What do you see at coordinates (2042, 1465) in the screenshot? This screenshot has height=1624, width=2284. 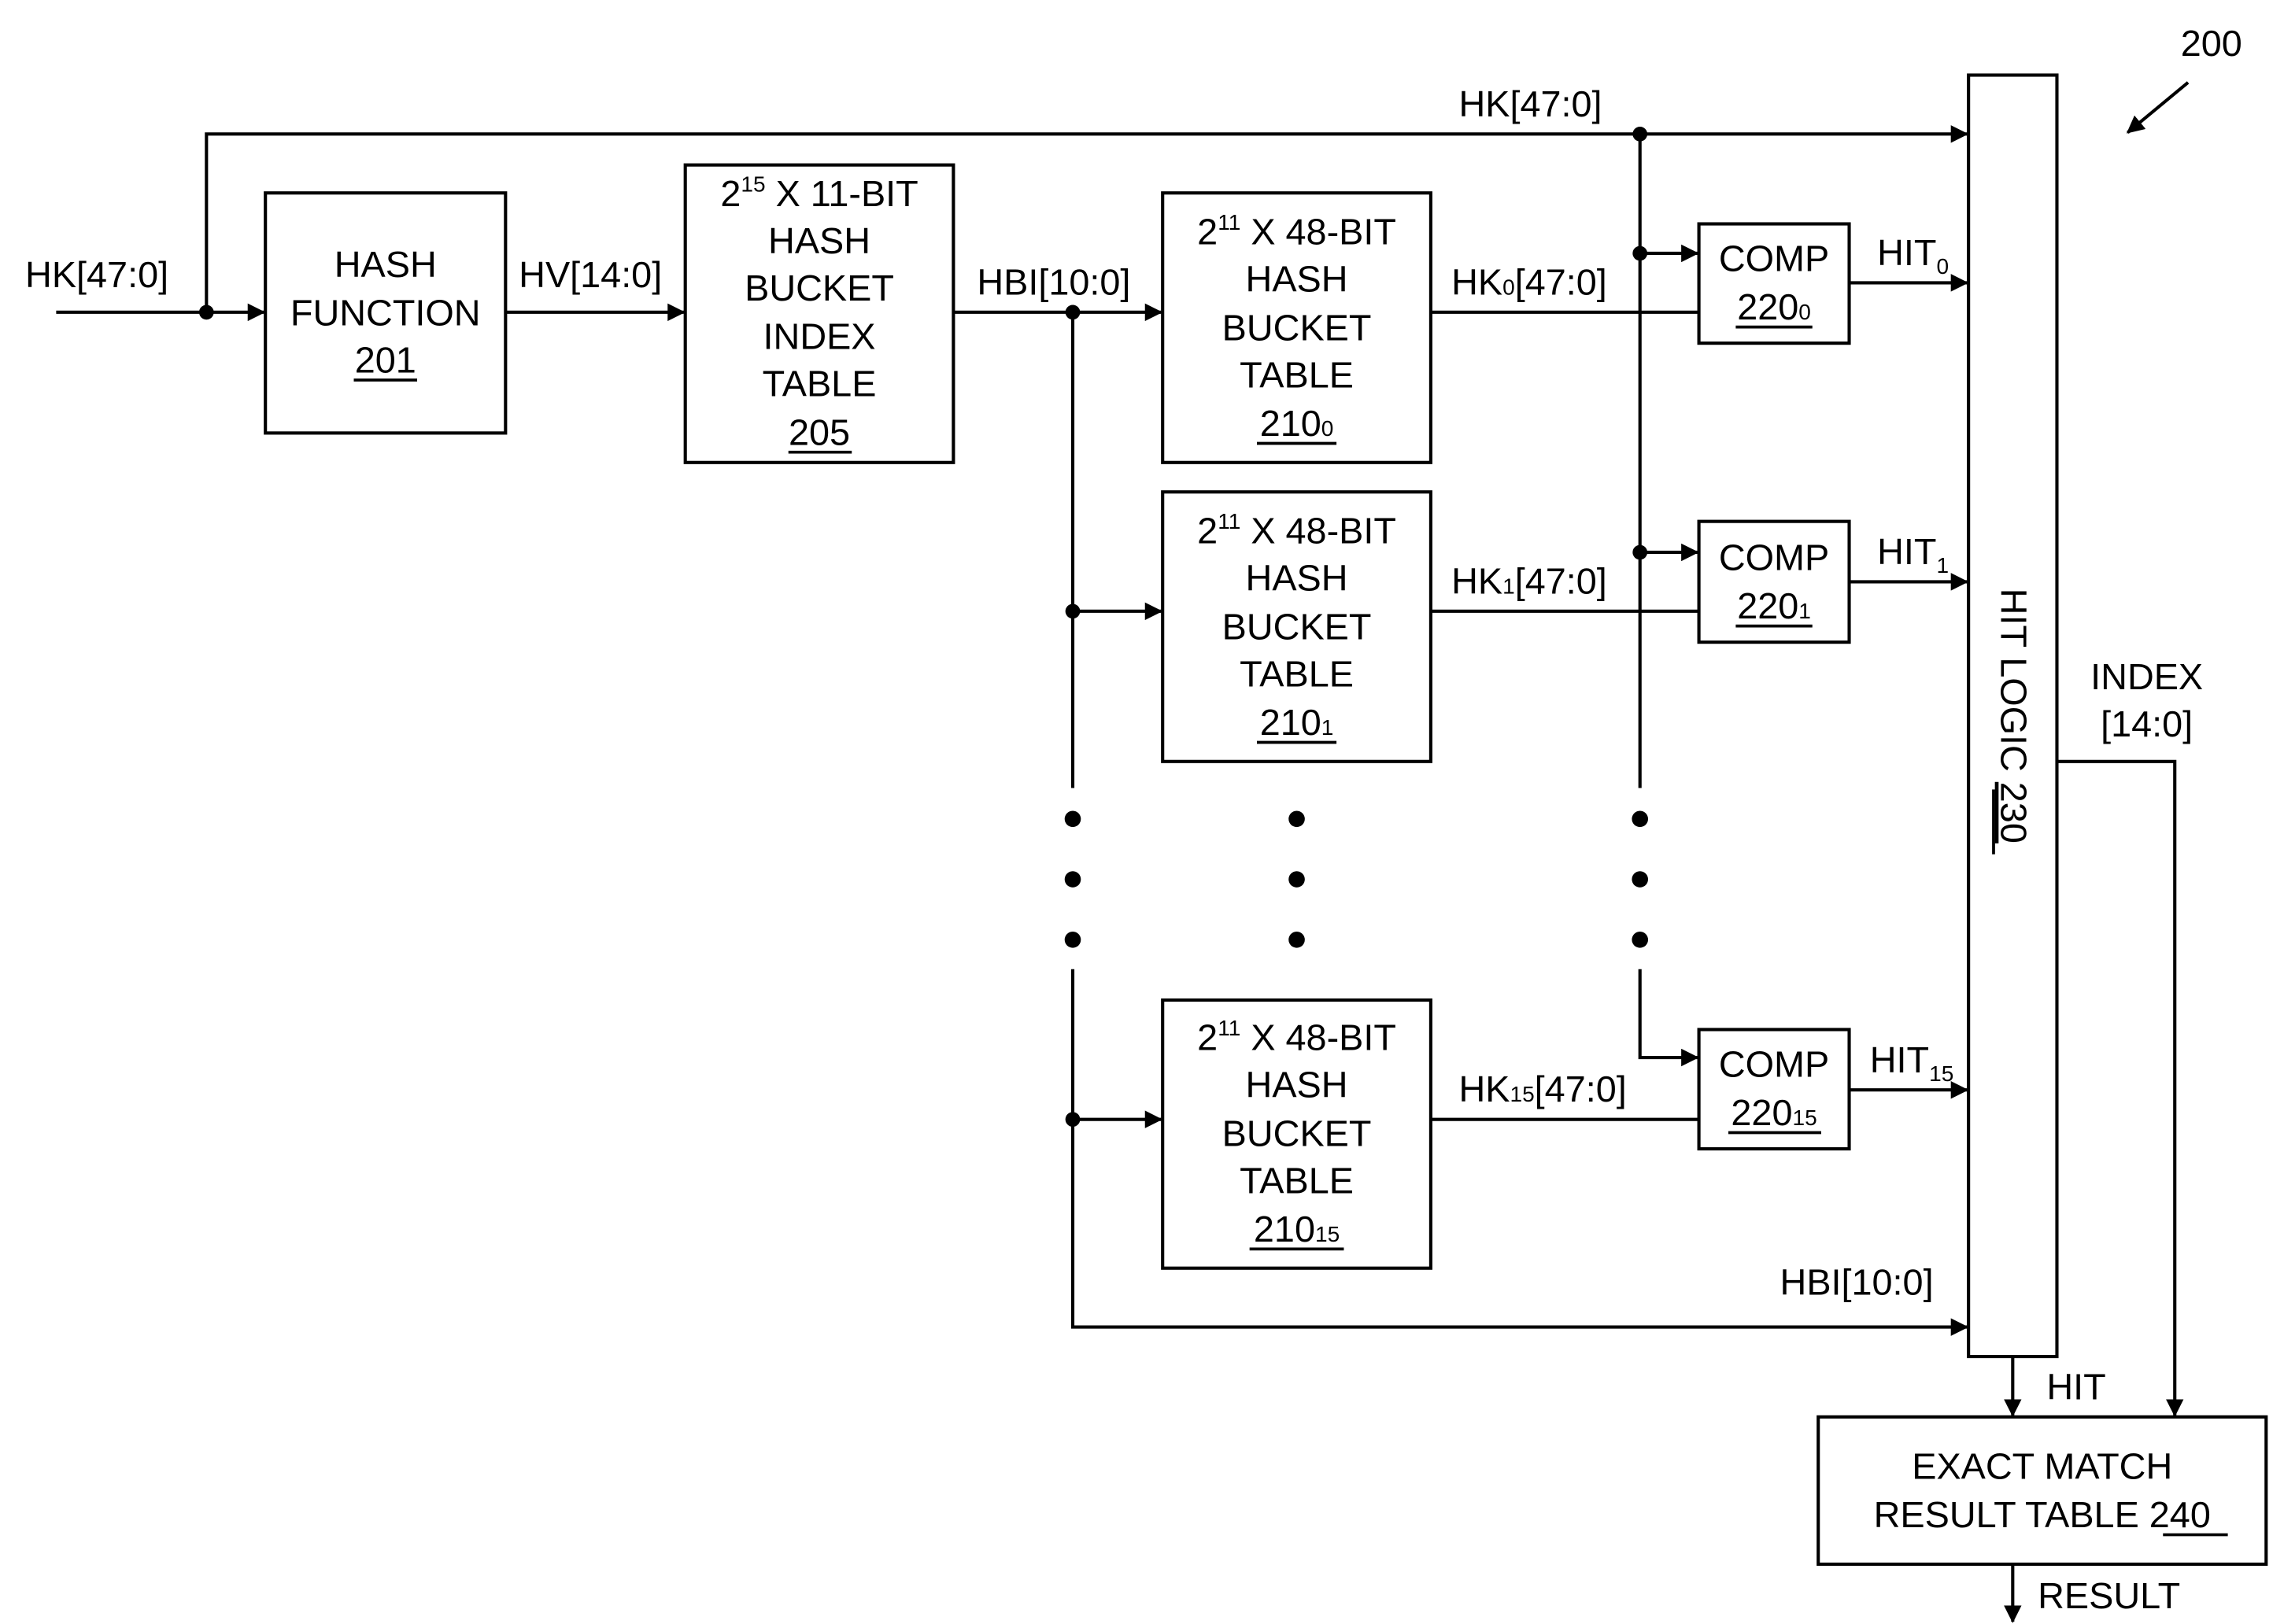 I see `svg-text: EXACT MATCH` at bounding box center [2042, 1465].